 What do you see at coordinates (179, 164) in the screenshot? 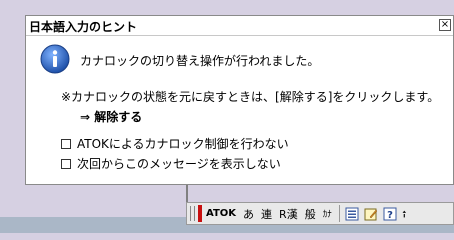
I see `option-label: 次回からこのメッセージを表示しない` at bounding box center [179, 164].